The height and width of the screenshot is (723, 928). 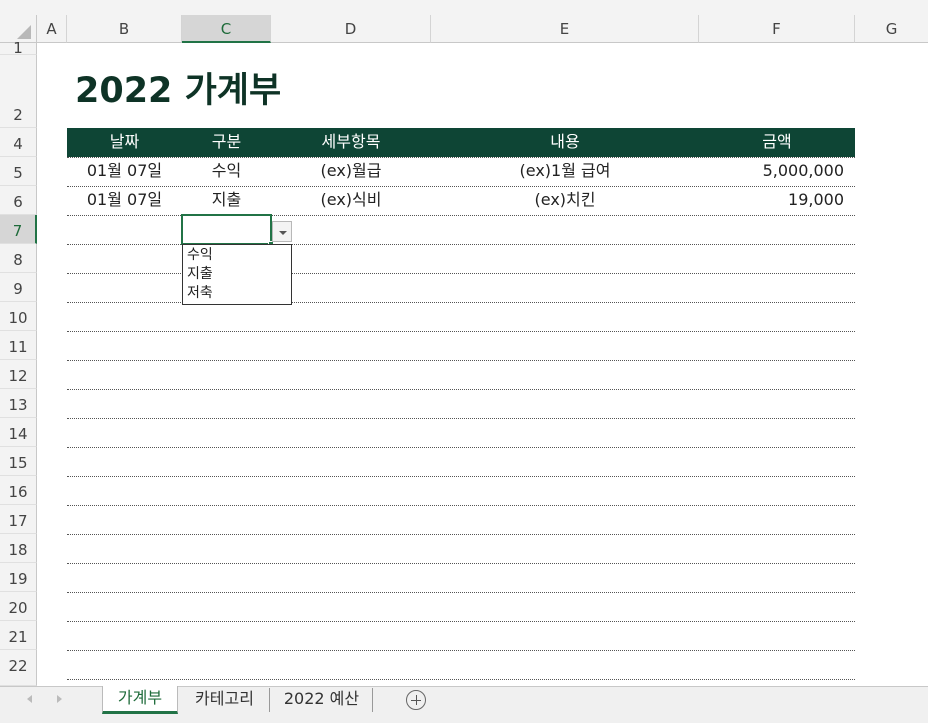 I want to click on scroll-left-icon, so click(x=29, y=699).